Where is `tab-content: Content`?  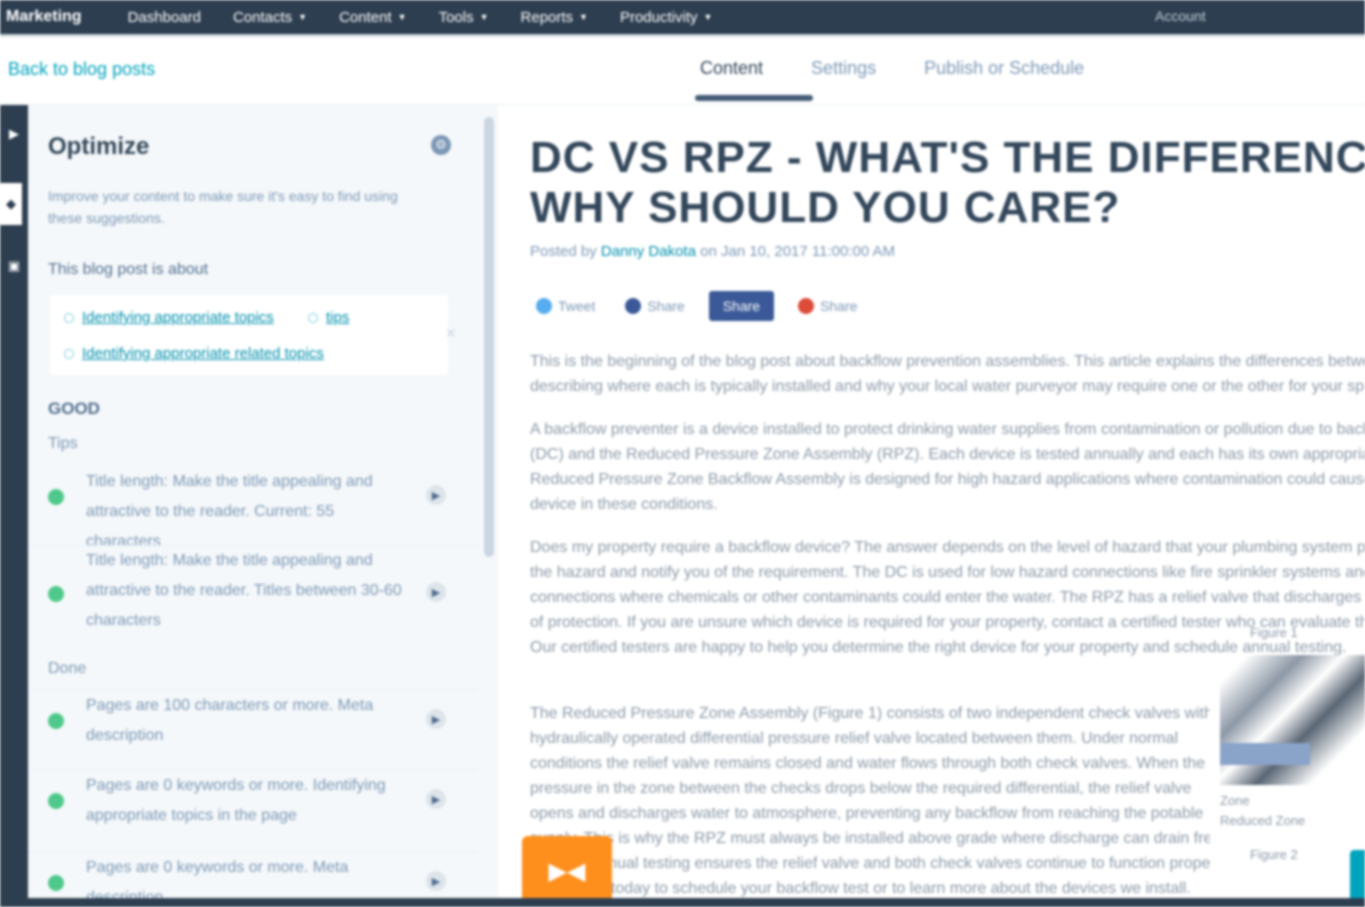
tab-content: Content is located at coordinates (731, 70).